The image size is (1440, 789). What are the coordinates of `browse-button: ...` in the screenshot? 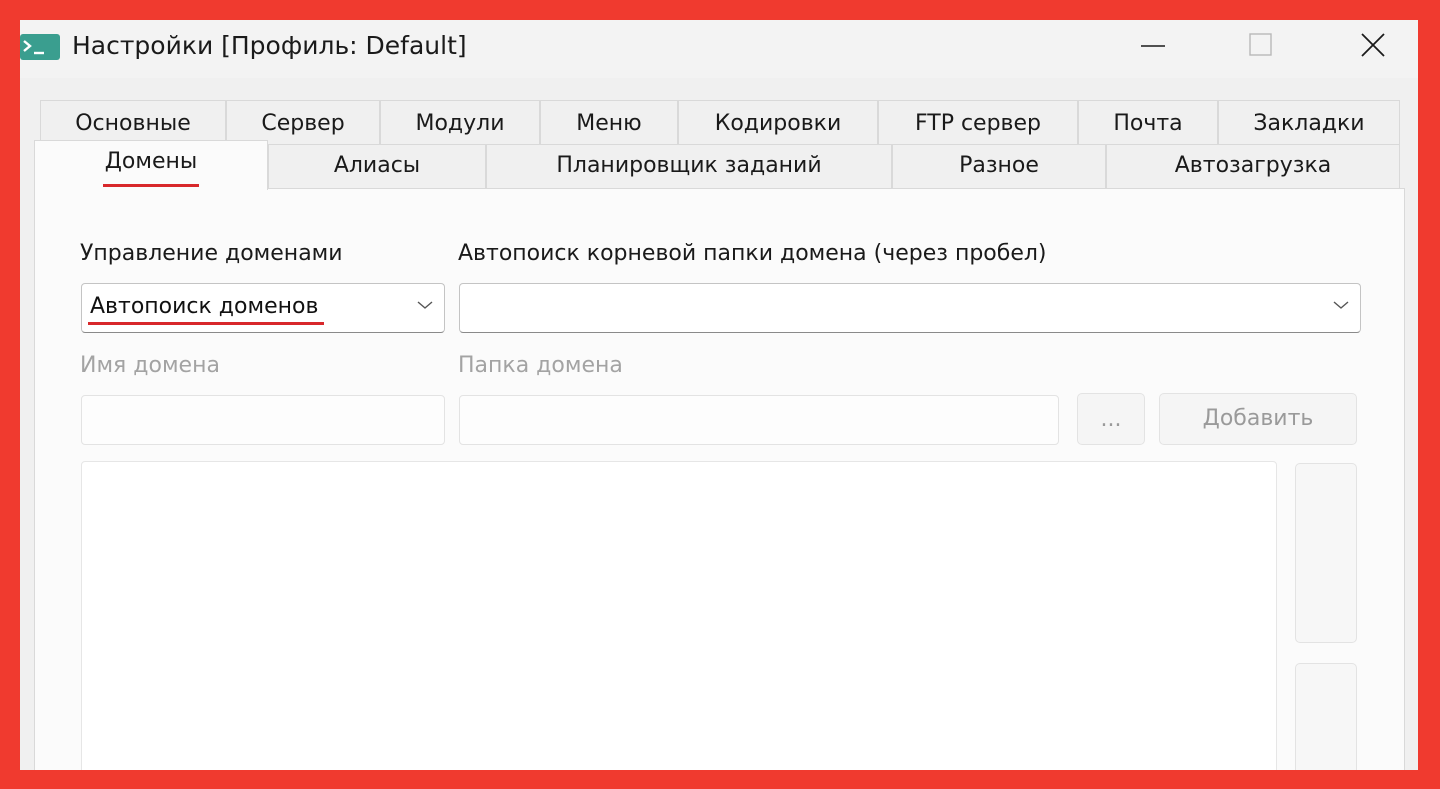 It's located at (1111, 419).